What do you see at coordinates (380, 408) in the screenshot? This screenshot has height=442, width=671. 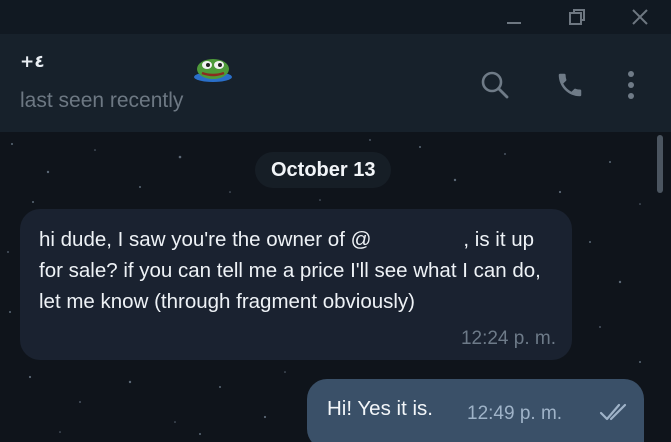 I see `outgoing-message-text: Hi! Yes it is.` at bounding box center [380, 408].